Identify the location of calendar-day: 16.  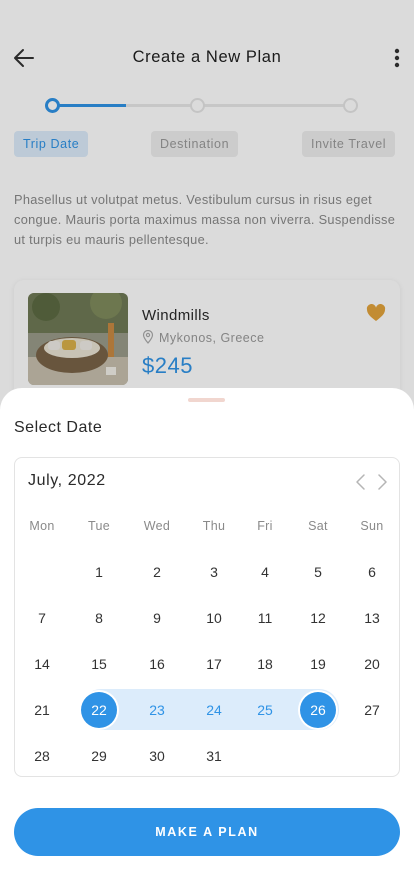
(157, 664).